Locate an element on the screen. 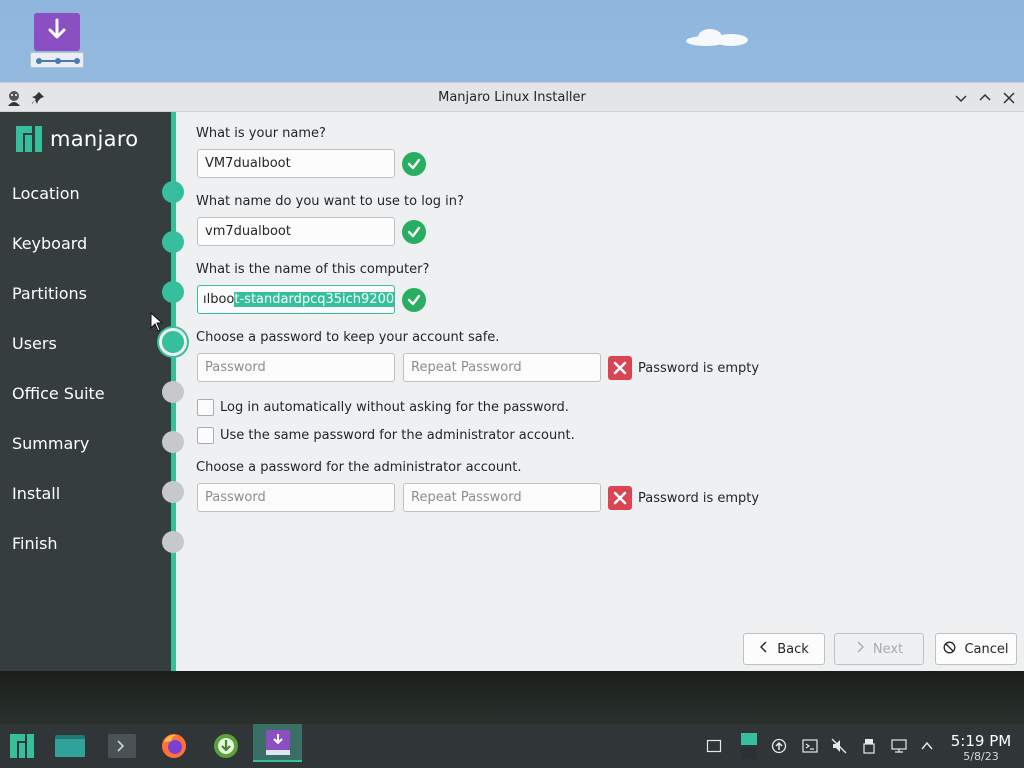 This screenshot has height=768, width=1024. file-manager-icon is located at coordinates (70, 746).